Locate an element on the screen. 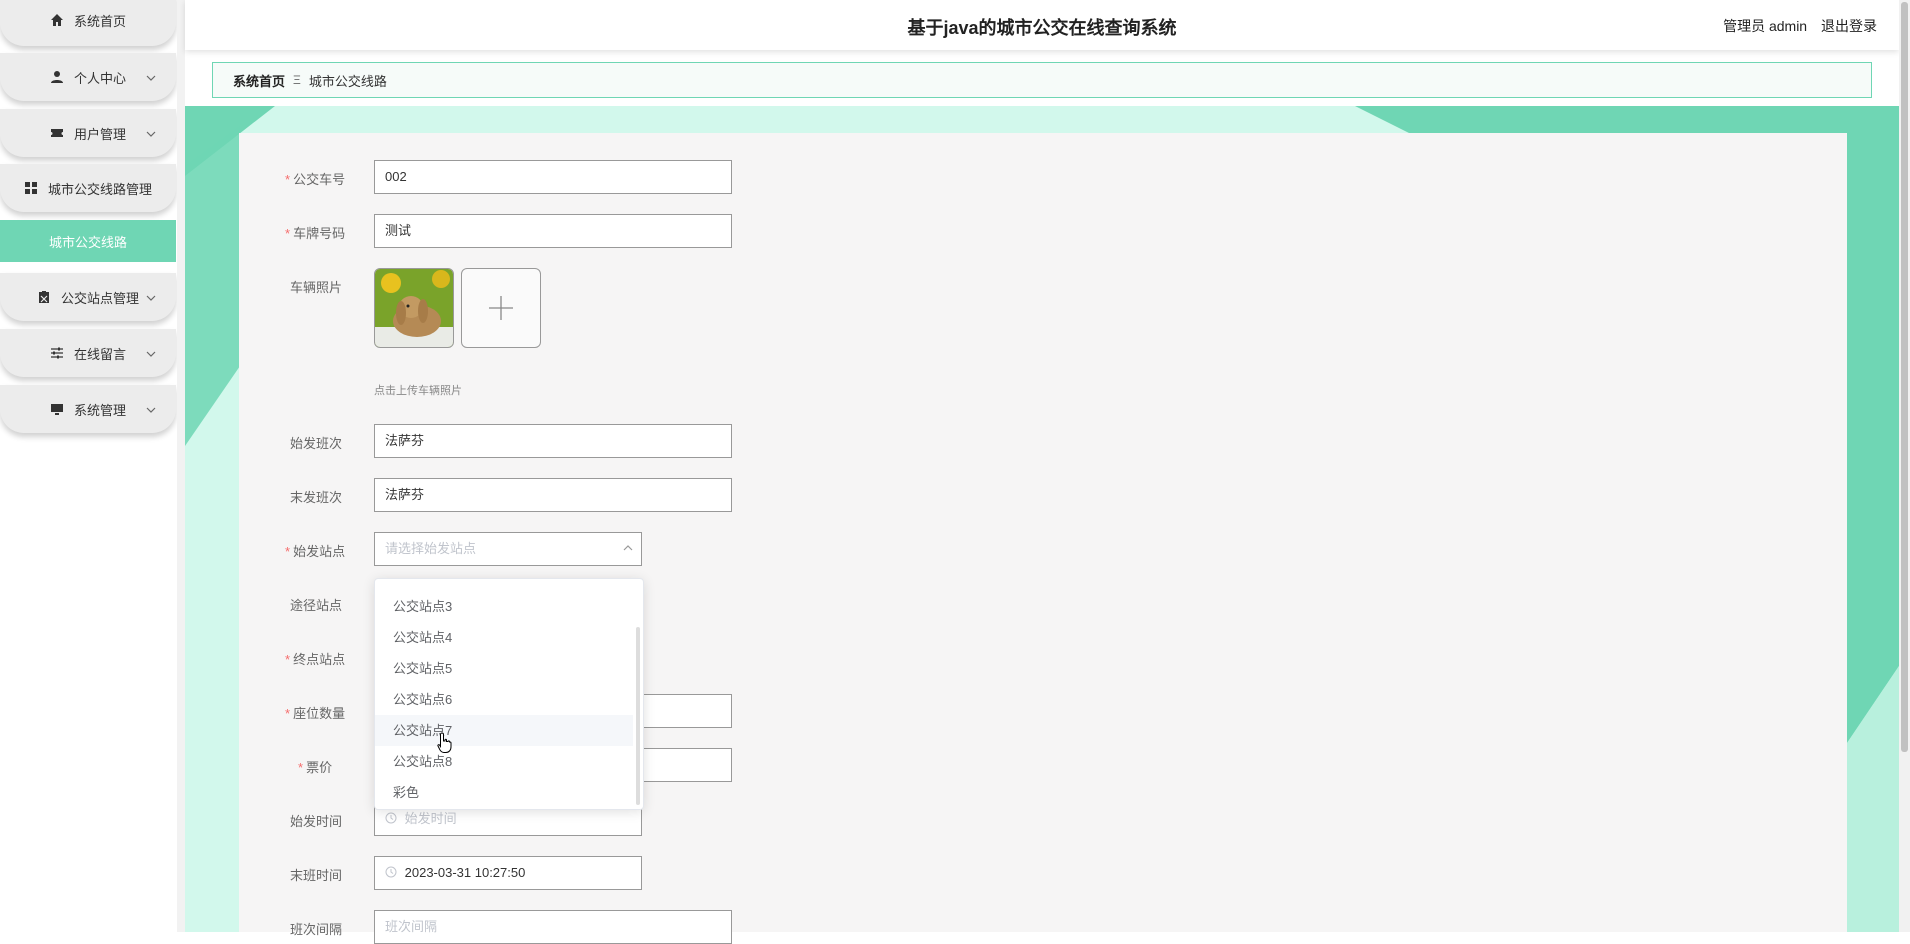  sidebar-scrollbar is located at coordinates (181, 466).